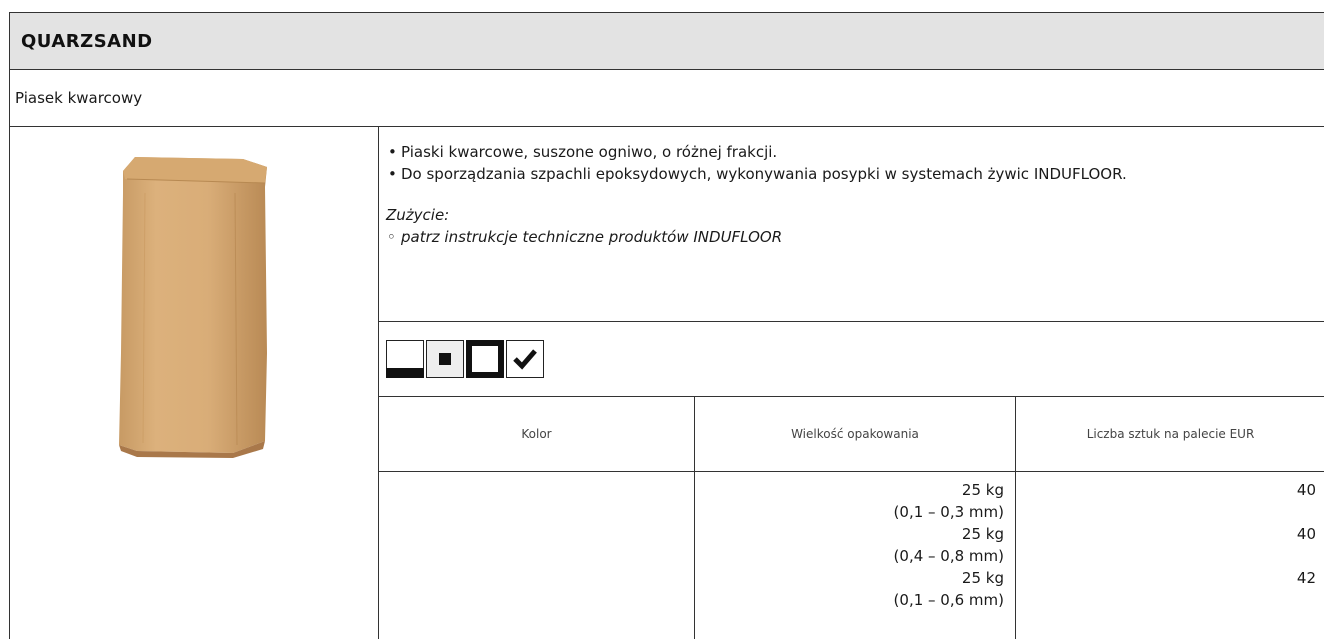 This screenshot has width=1324, height=639. I want to click on table-row: 25 kg (0,4 – 0,8 mm), so click(849, 545).